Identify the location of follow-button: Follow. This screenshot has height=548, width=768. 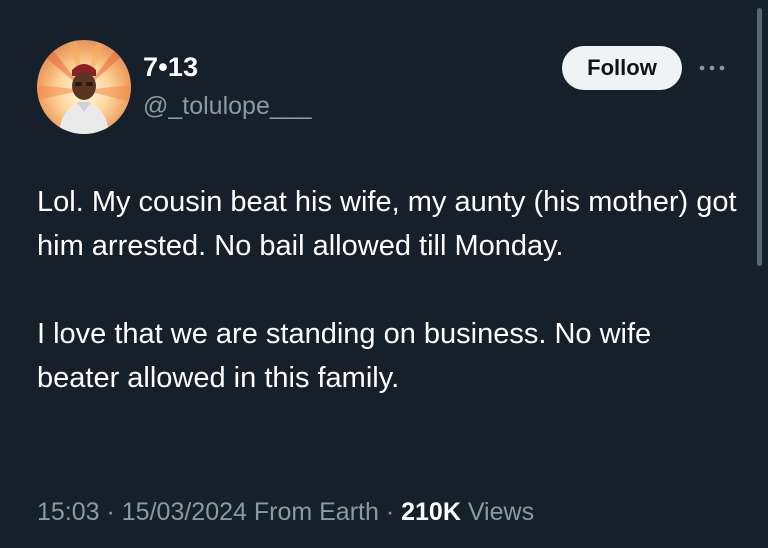
(622, 68).